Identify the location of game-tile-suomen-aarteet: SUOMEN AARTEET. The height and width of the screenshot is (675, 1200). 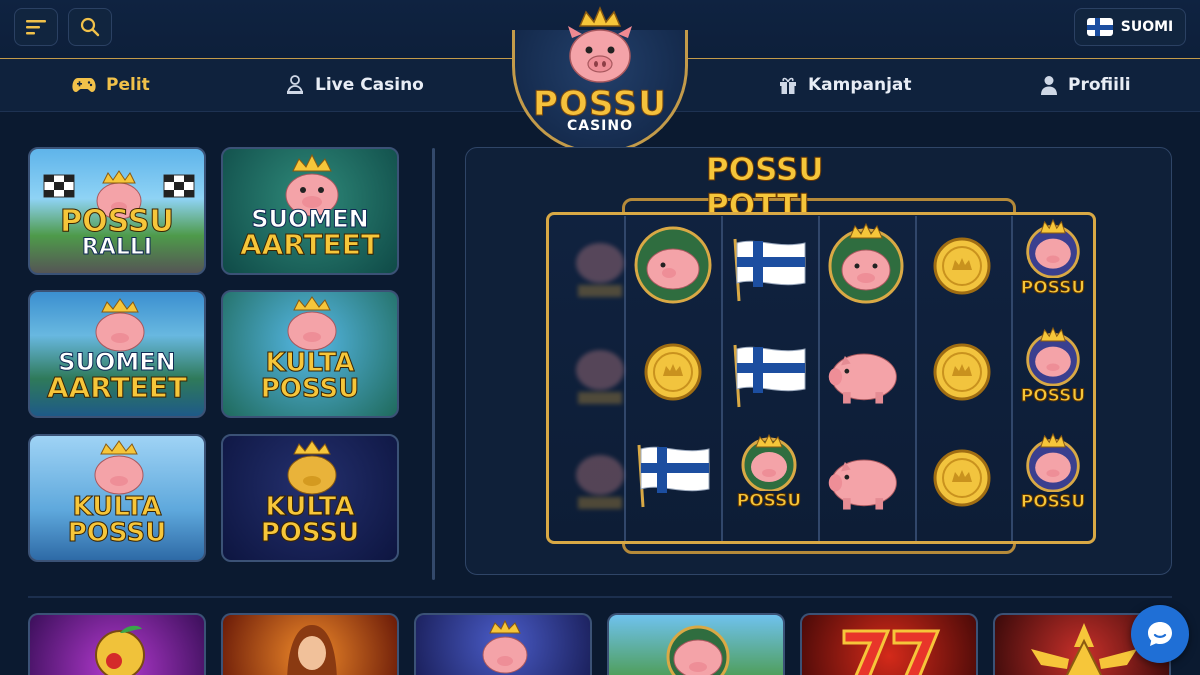
(310, 211).